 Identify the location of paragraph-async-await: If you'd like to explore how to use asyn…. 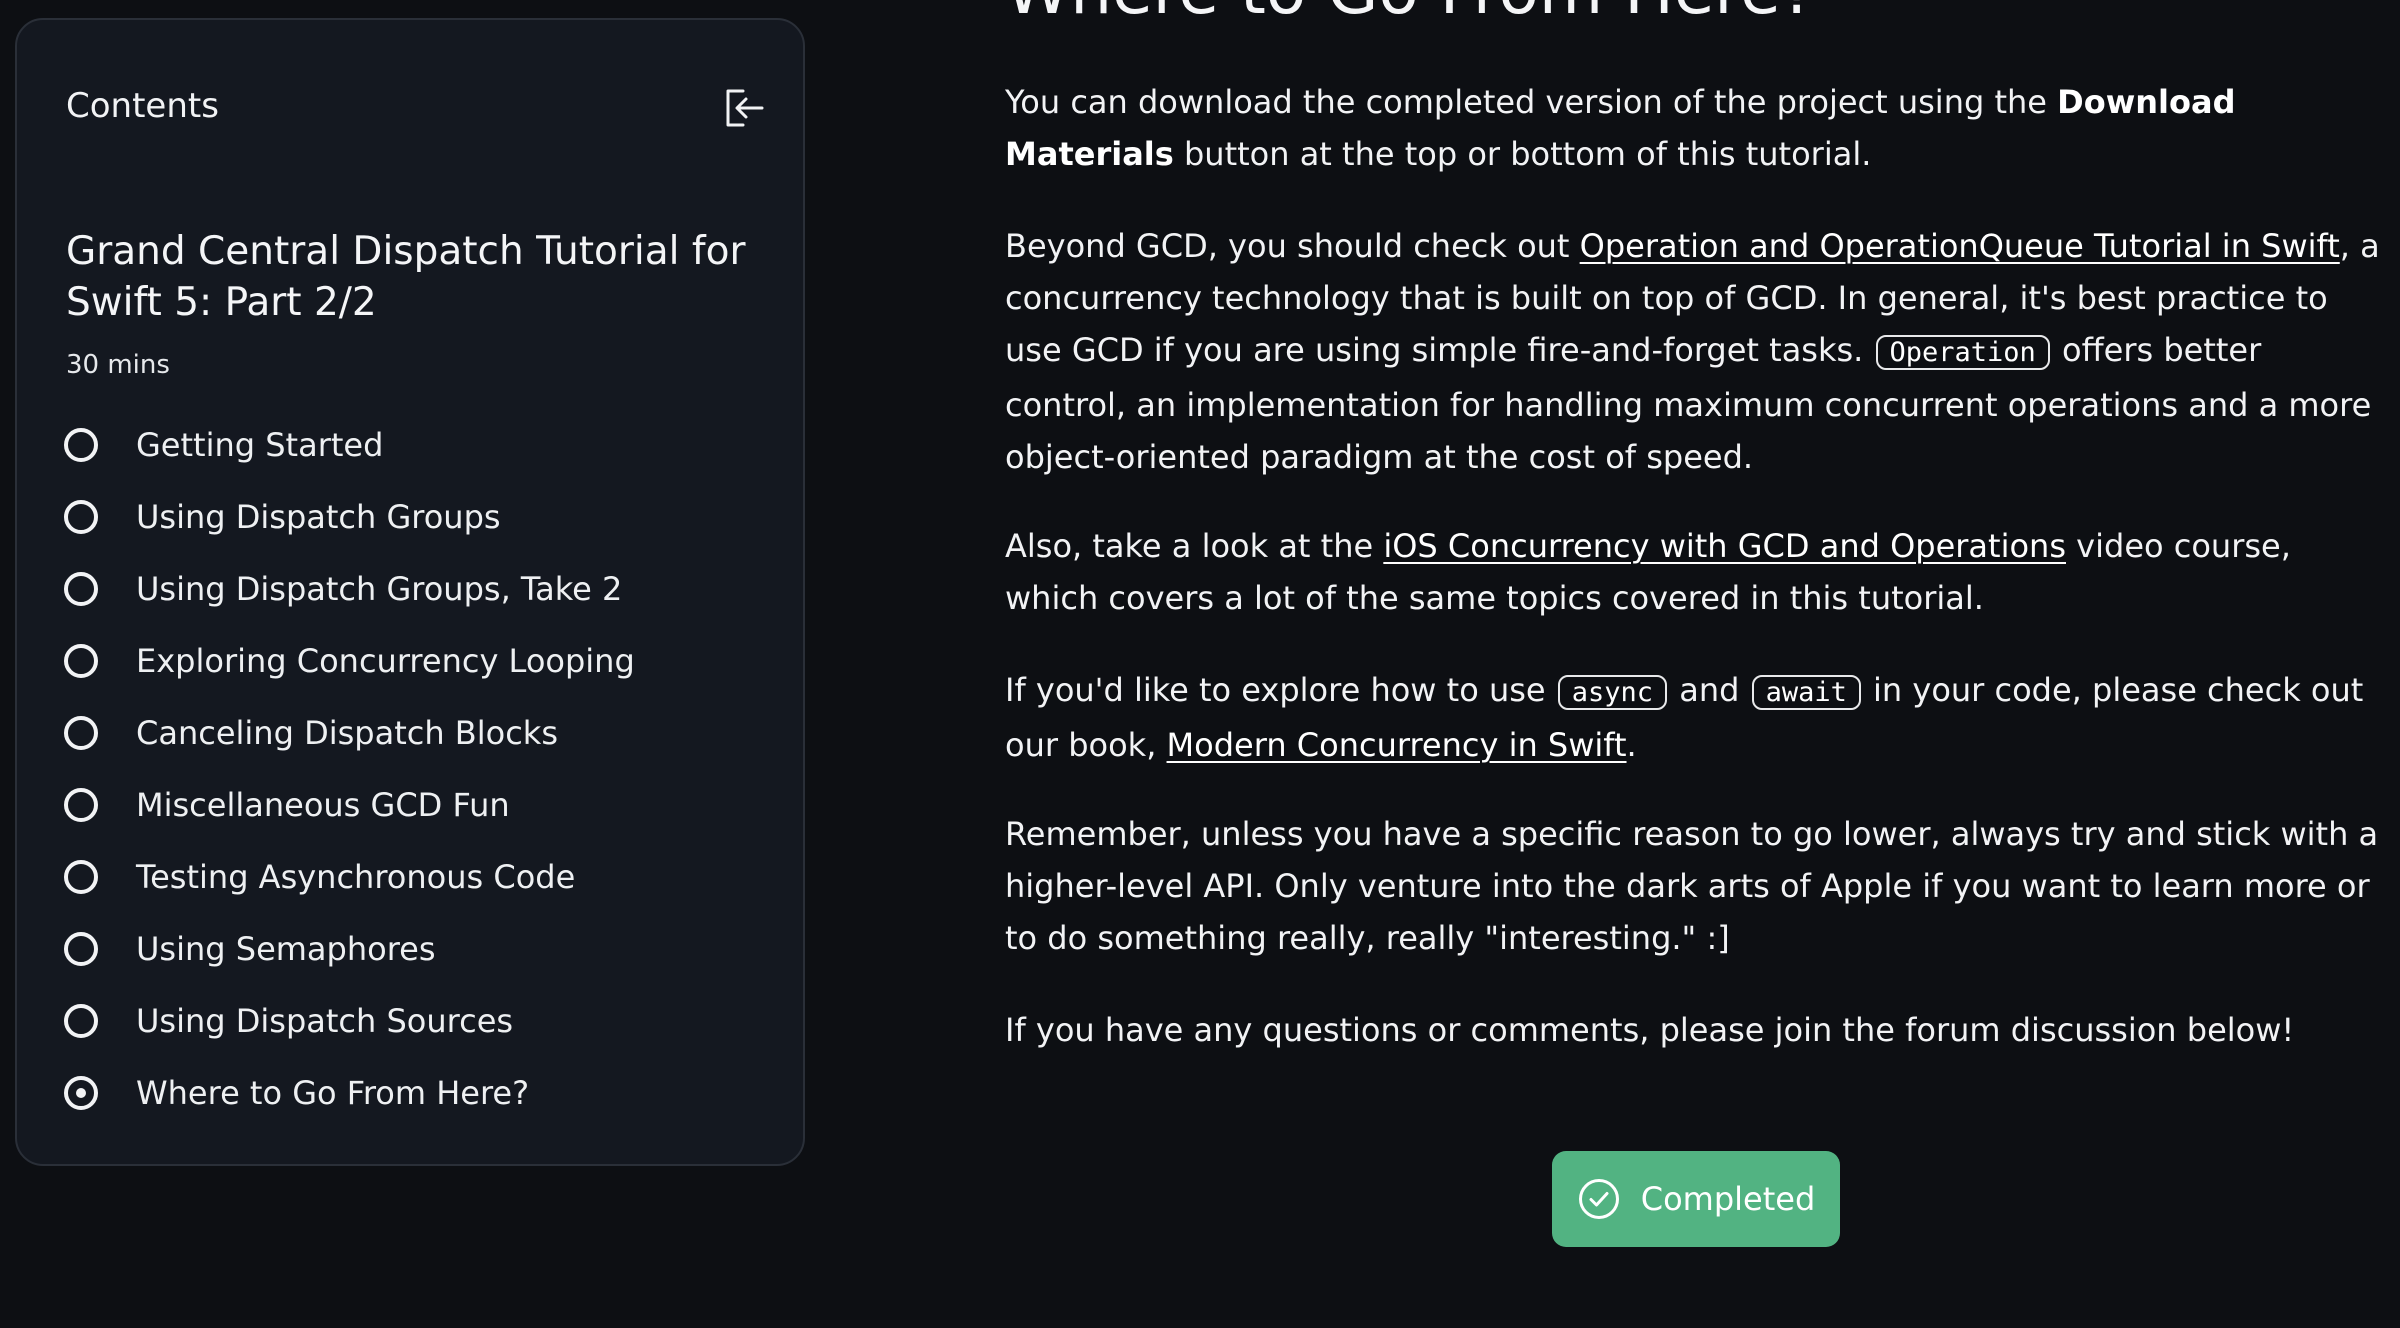
(1694, 717).